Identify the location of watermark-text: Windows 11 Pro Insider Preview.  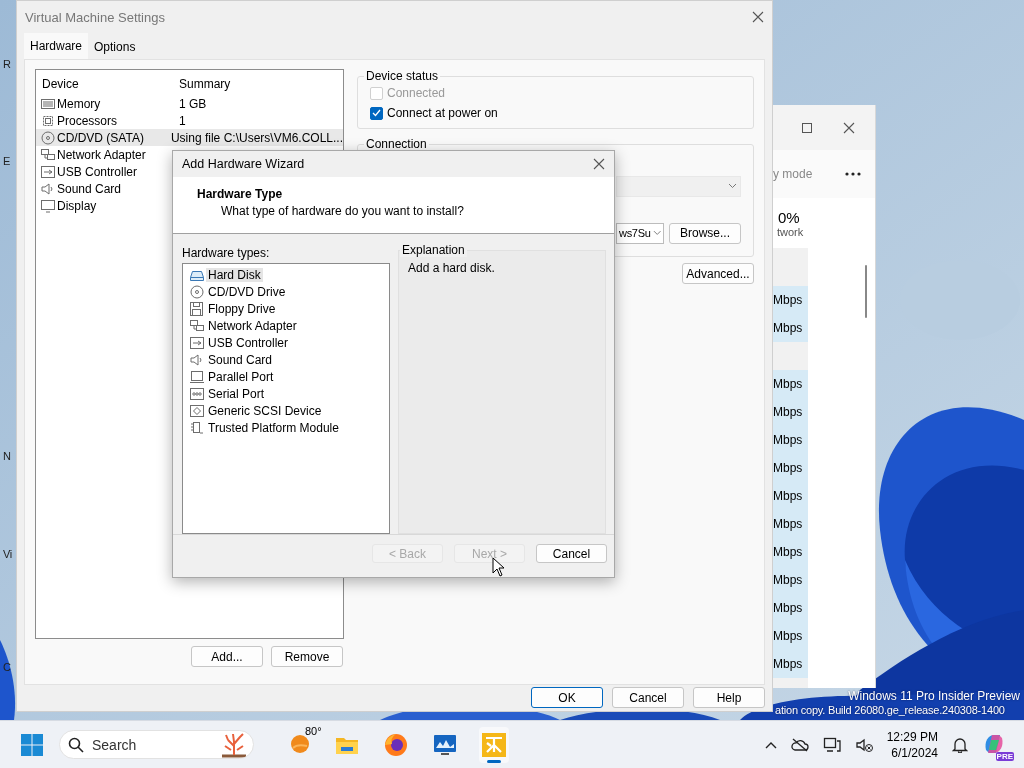
(934, 696).